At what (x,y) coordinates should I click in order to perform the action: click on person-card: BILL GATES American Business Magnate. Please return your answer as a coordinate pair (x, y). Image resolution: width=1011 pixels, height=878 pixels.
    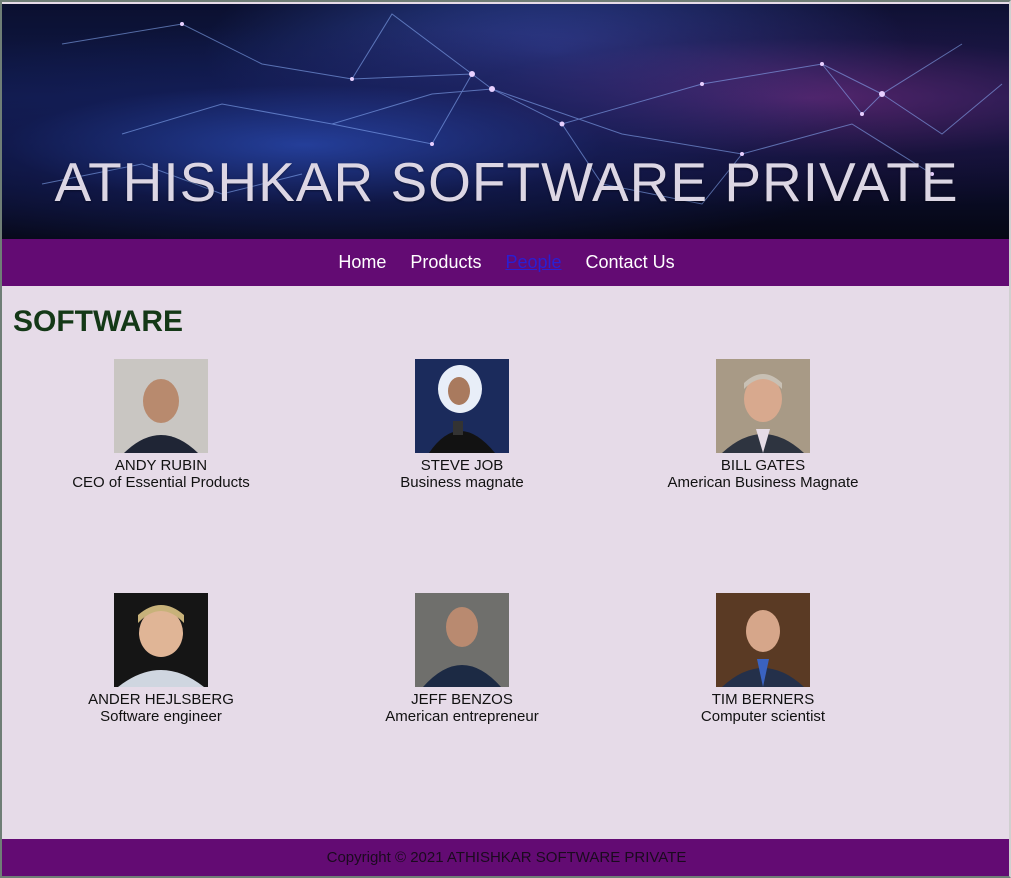
    Looking at the image, I should click on (763, 425).